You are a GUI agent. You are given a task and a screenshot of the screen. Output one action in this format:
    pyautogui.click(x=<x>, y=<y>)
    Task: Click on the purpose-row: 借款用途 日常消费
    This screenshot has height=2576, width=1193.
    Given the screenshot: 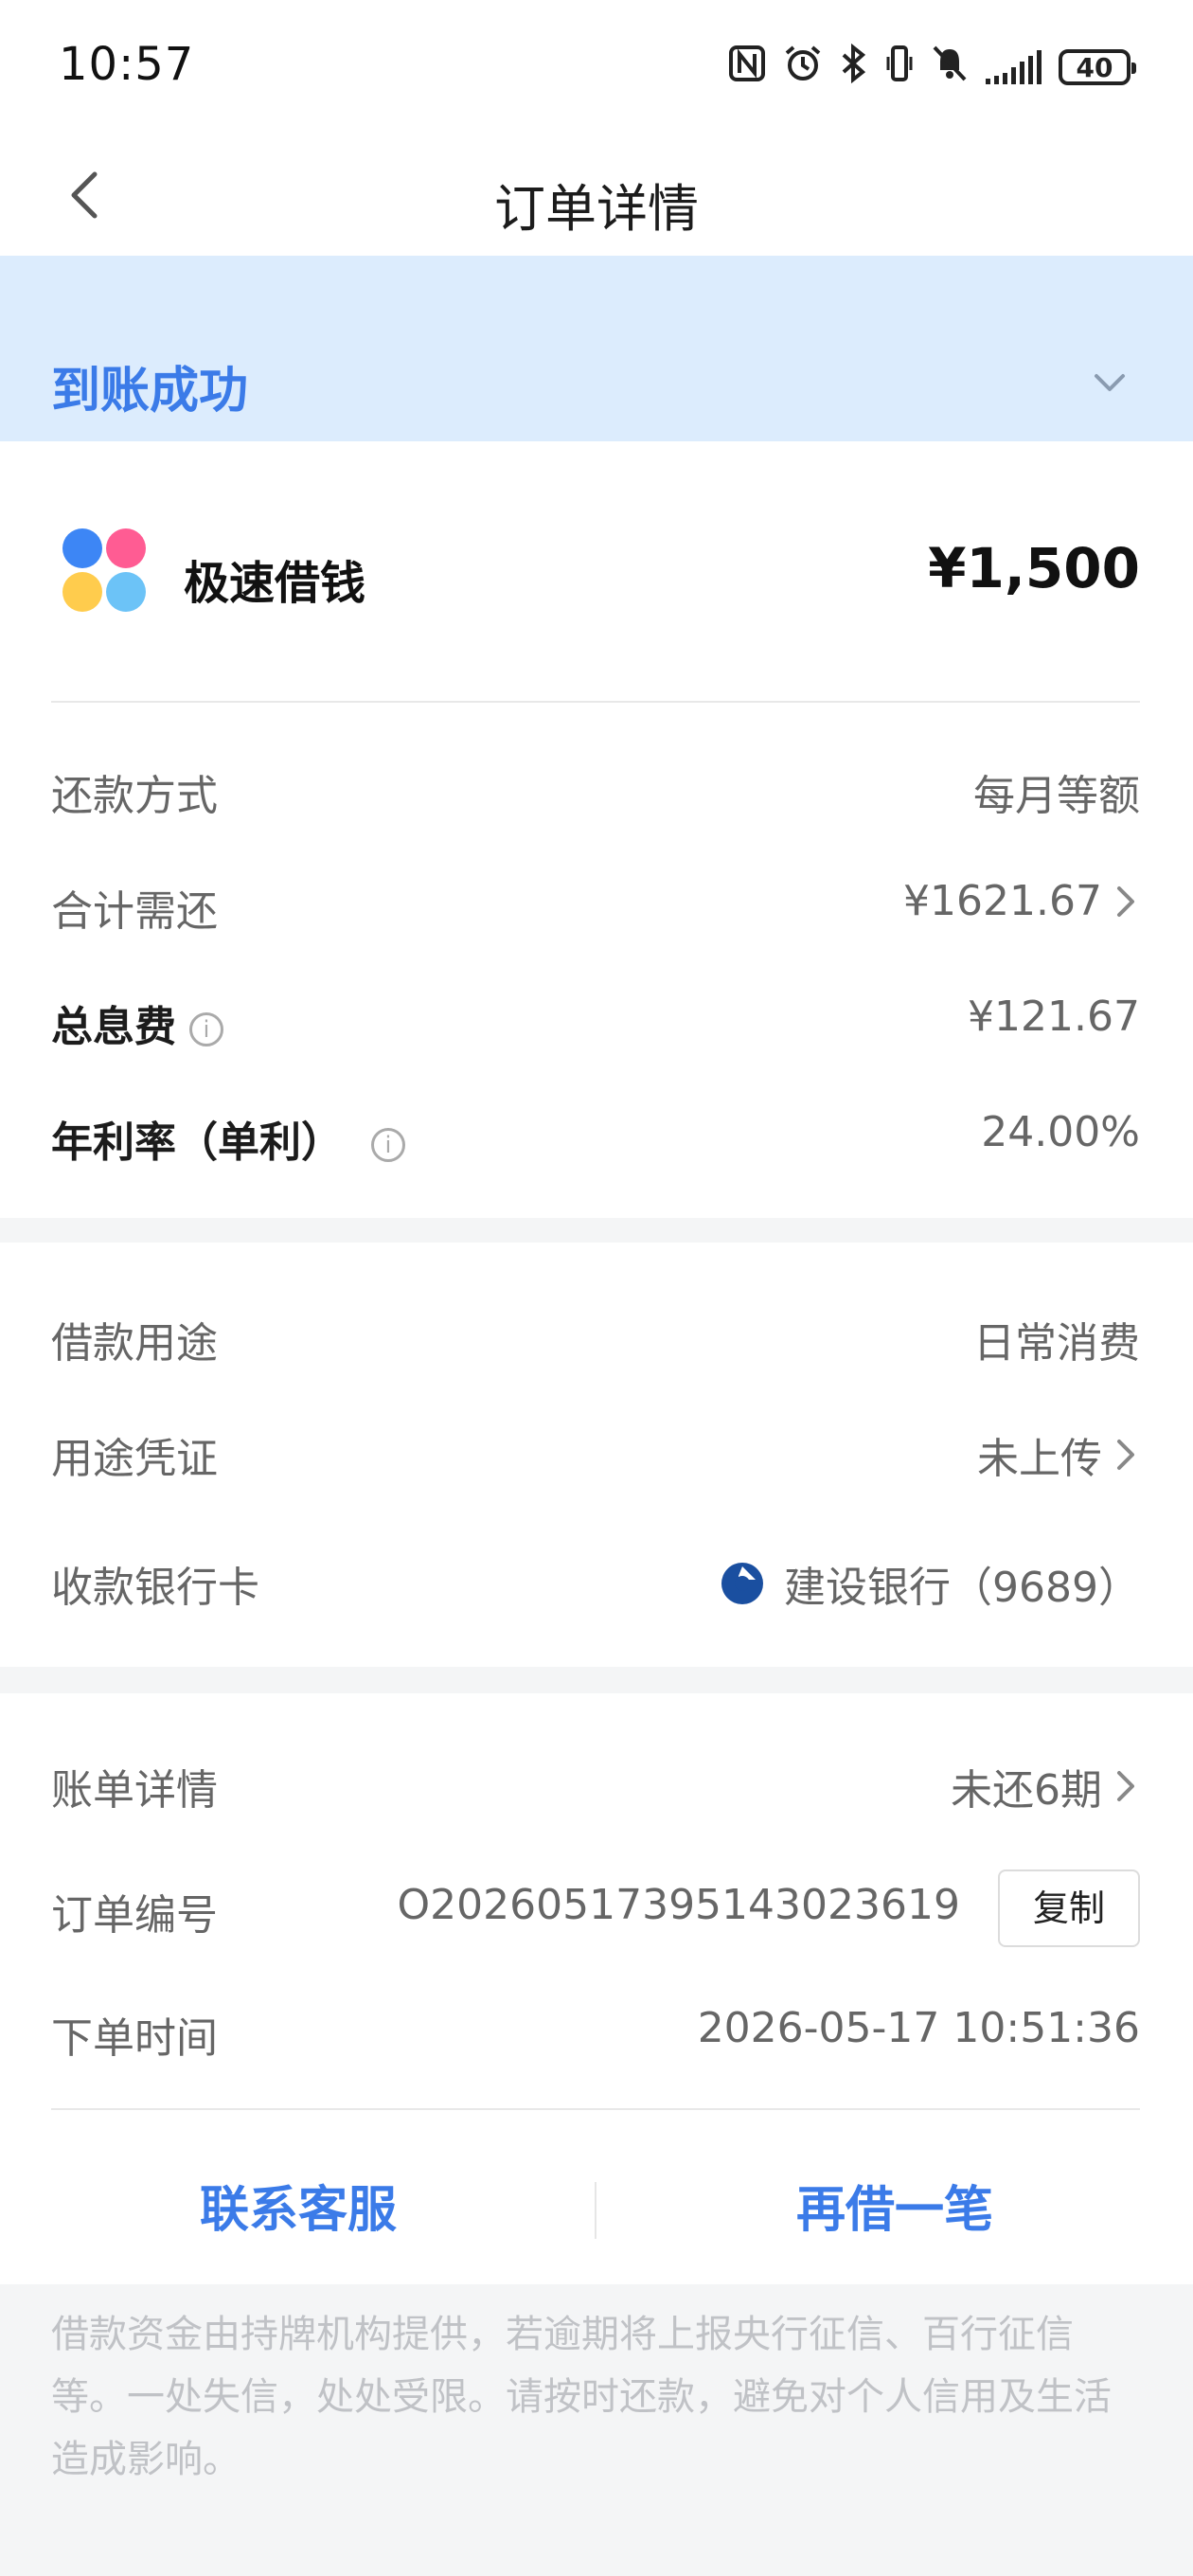 What is the action you would take?
    pyautogui.click(x=595, y=1334)
    